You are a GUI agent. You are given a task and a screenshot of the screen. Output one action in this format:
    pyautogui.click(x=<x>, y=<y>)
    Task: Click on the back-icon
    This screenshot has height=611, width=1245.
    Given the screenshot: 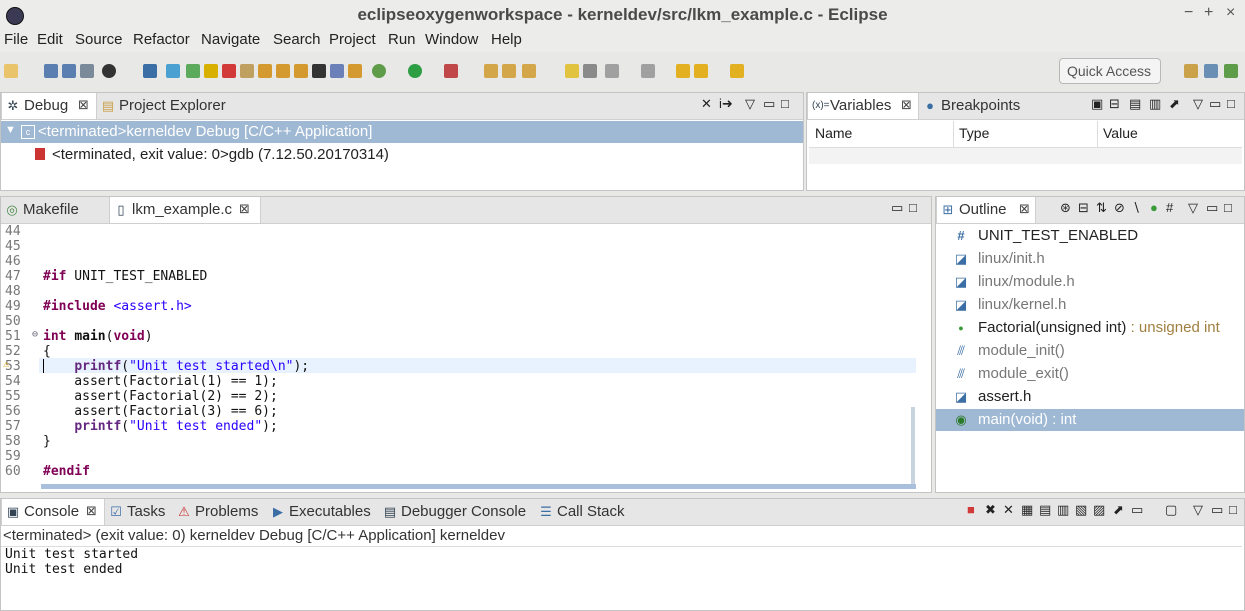 What is the action you would take?
    pyautogui.click(x=683, y=71)
    